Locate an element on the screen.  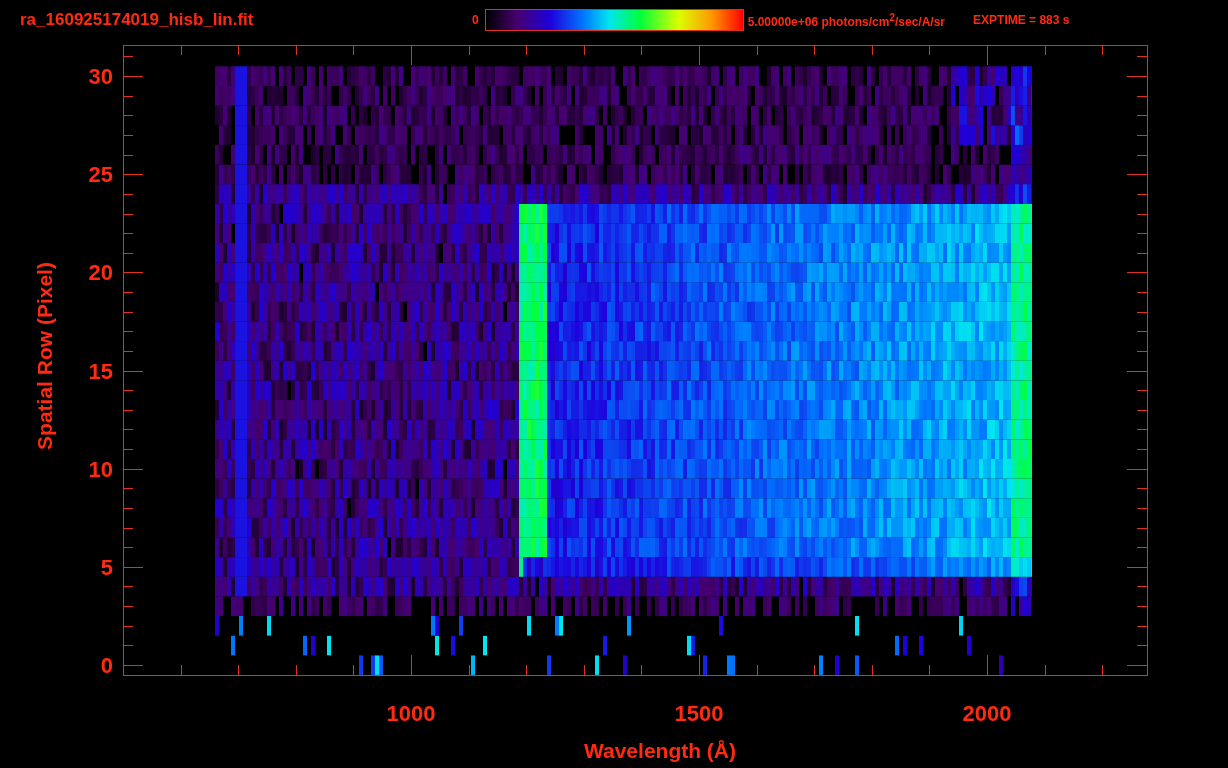
colorbar-max-label: 5.00000e+06 photons/cm$^{2}$/sec/A/sr is located at coordinates (846, 20).